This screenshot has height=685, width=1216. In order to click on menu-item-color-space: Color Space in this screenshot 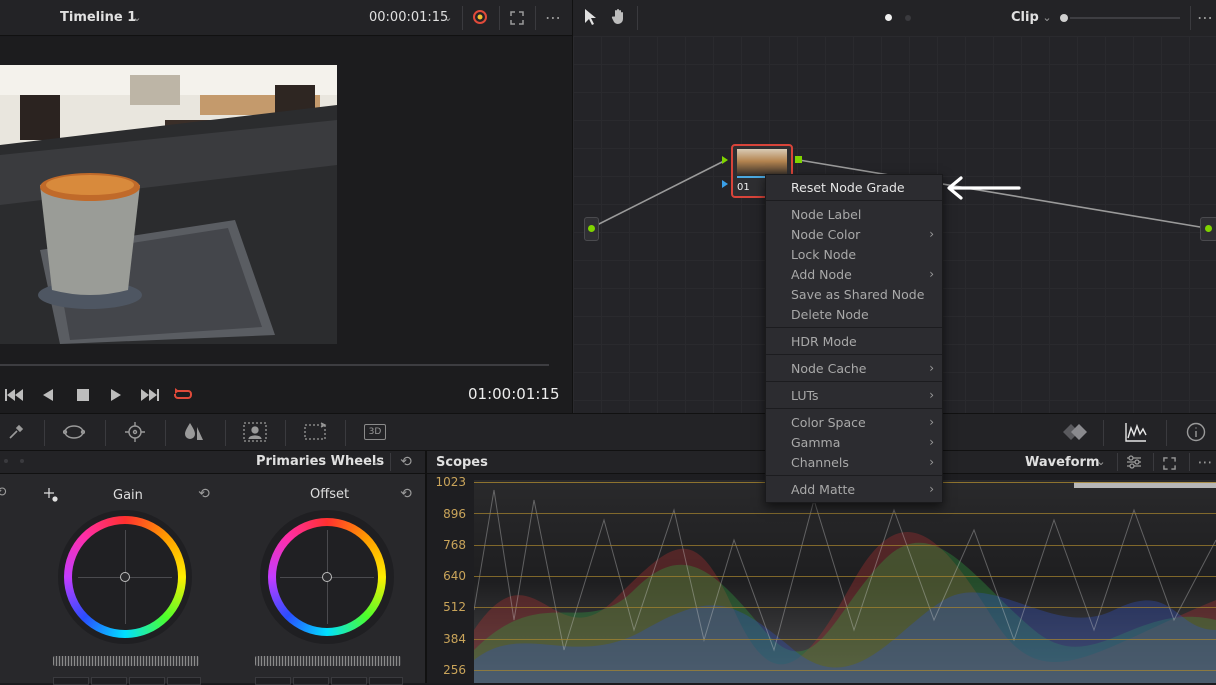, I will do `click(828, 422)`.